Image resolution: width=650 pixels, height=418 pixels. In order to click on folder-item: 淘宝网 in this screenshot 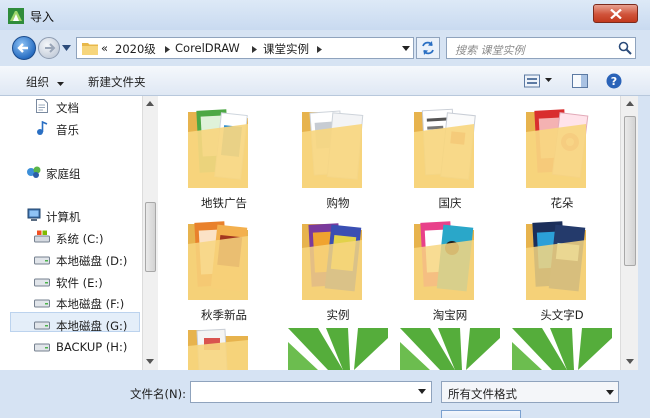, I will do `click(450, 269)`.